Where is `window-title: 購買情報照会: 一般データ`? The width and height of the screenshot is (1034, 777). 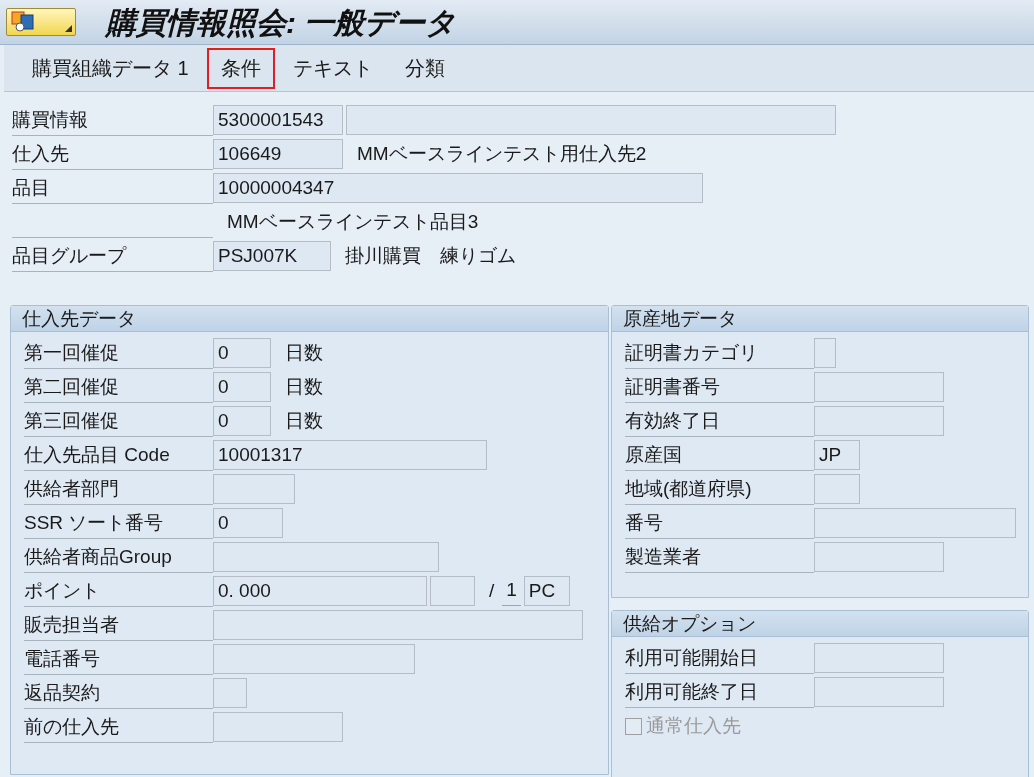 window-title: 購買情報照会: 一般データ is located at coordinates (281, 22).